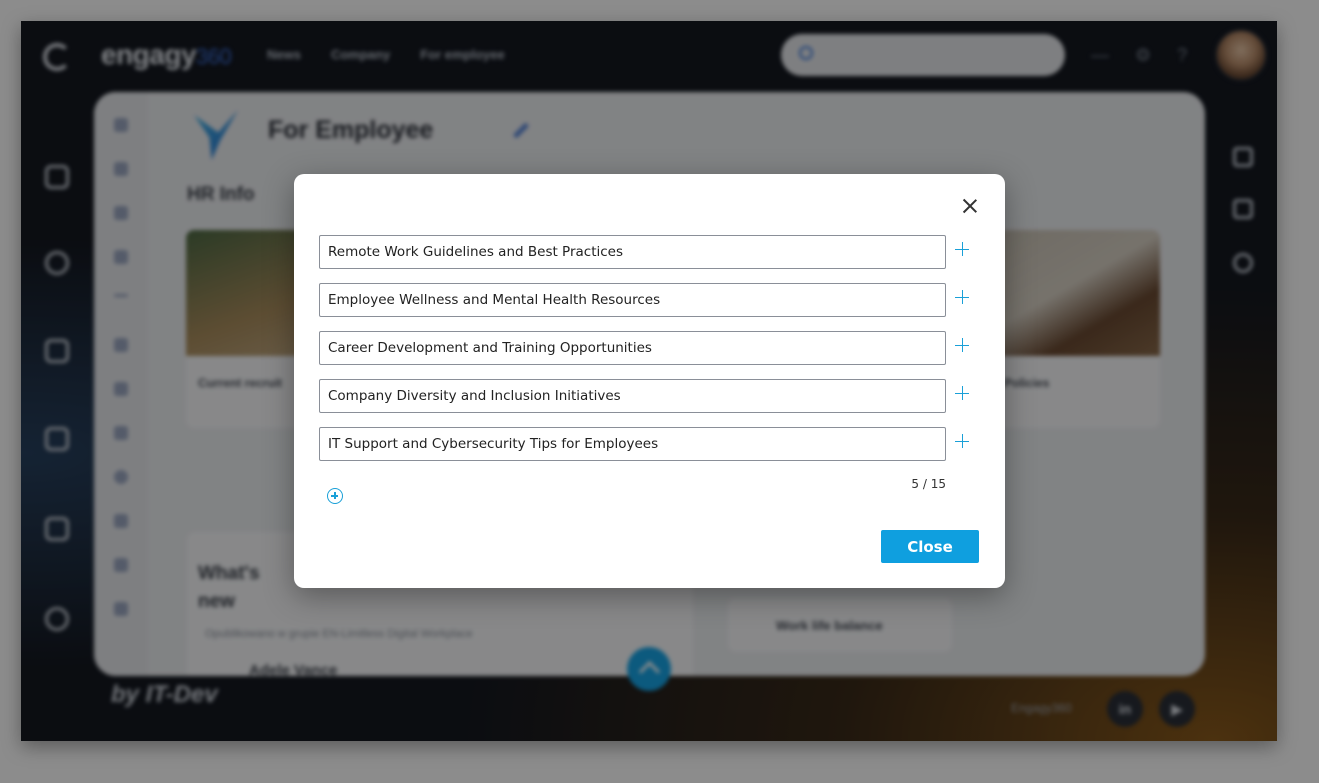 This screenshot has width=1319, height=783. Describe the element at coordinates (293, 669) in the screenshot. I see `post-author: Adele Vance` at that location.